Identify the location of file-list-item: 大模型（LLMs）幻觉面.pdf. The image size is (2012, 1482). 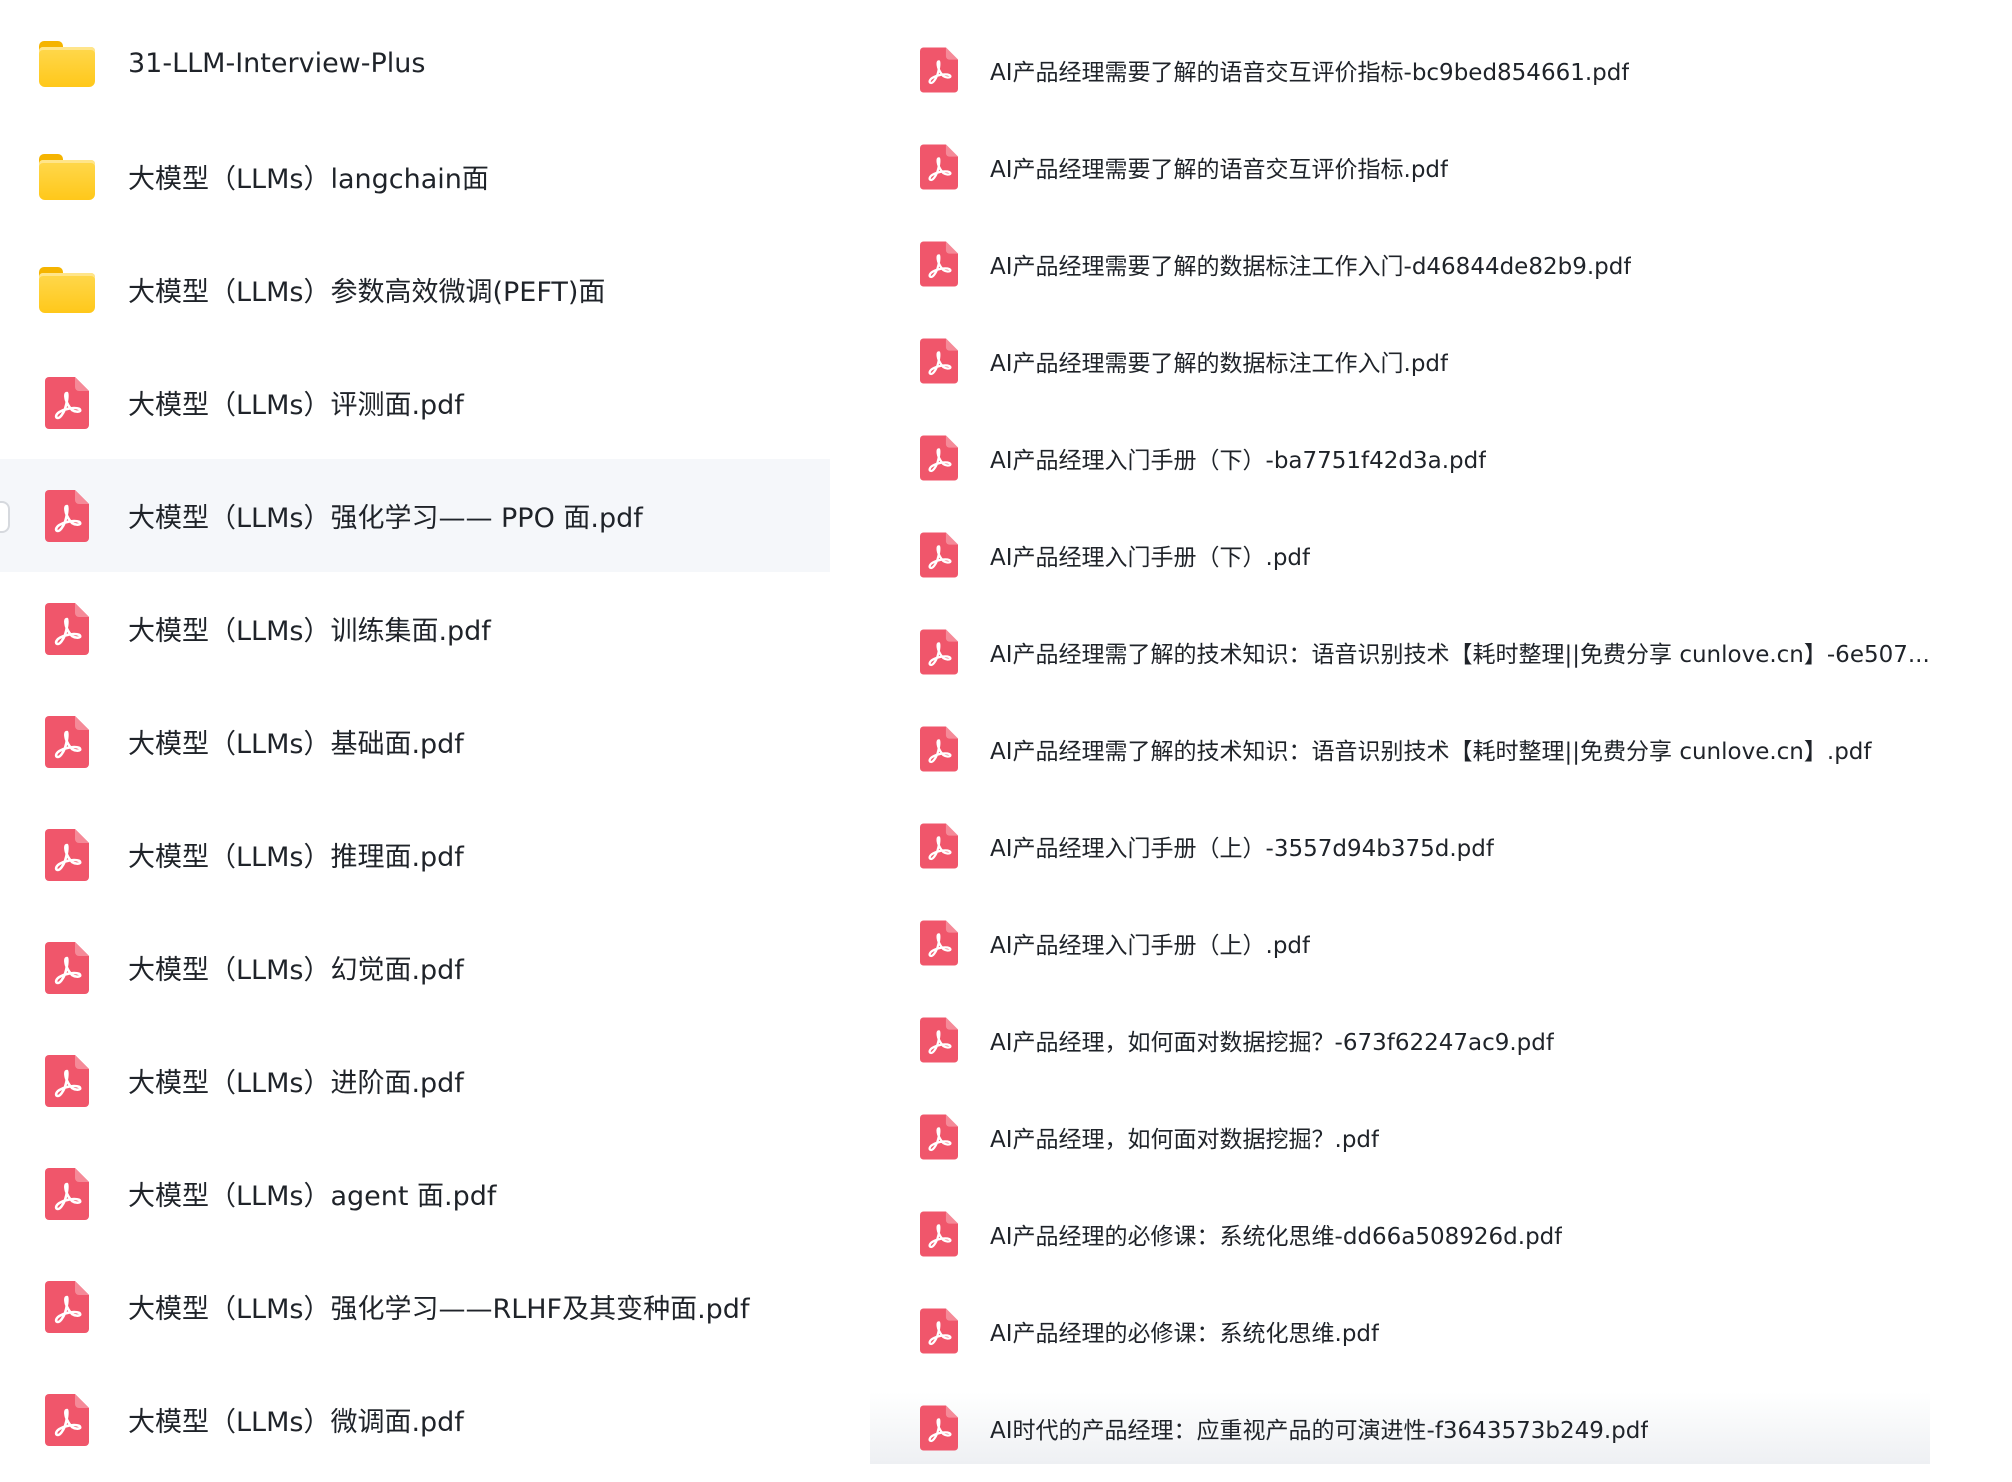
(415, 967).